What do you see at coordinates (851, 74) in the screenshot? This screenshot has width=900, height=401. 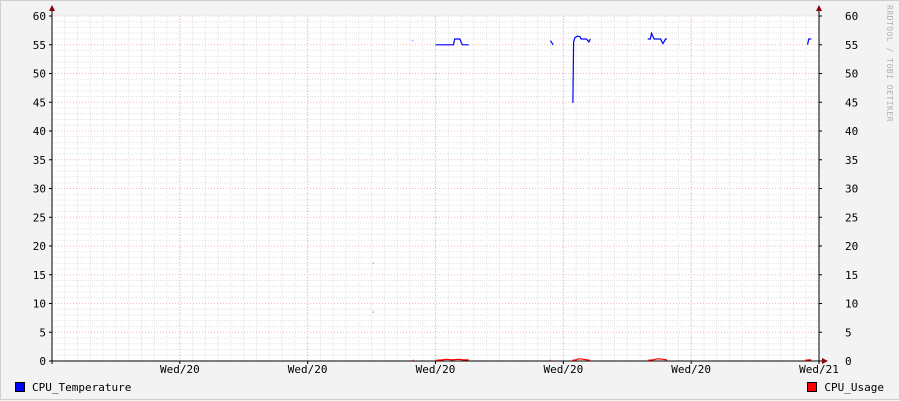 I see `y-tick-label-right: 50` at bounding box center [851, 74].